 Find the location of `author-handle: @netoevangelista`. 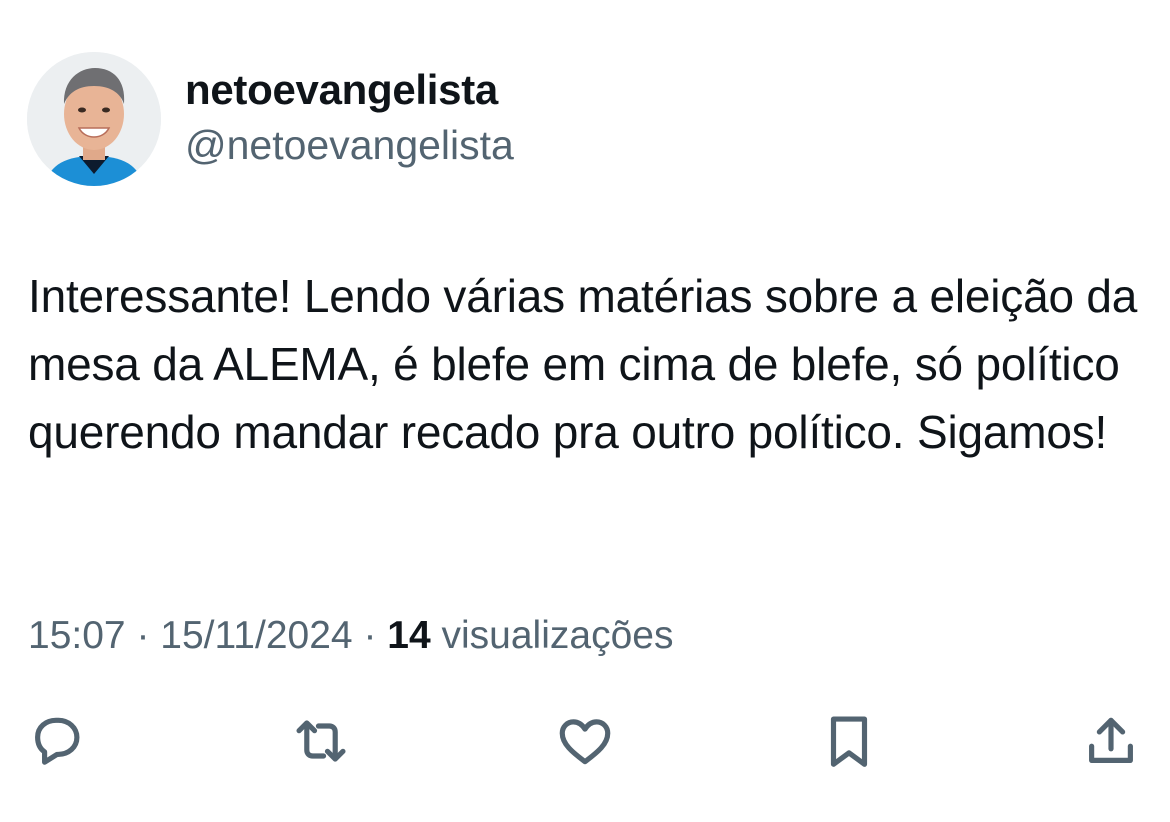

author-handle: @netoevangelista is located at coordinates (349, 145).